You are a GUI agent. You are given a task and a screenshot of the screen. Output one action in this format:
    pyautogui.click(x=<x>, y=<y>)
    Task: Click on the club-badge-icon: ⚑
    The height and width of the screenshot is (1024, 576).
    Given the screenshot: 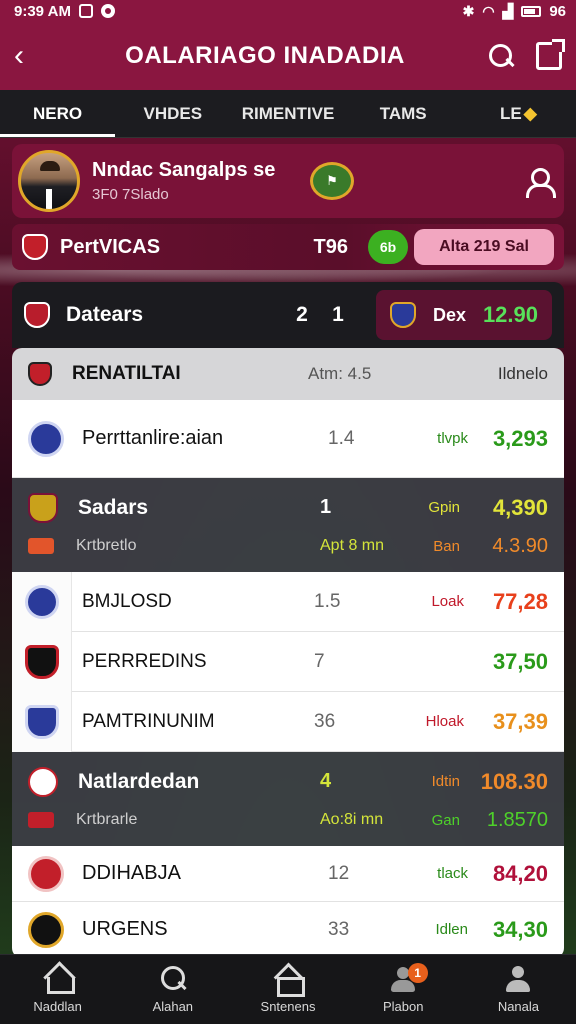 What is the action you would take?
    pyautogui.click(x=332, y=181)
    